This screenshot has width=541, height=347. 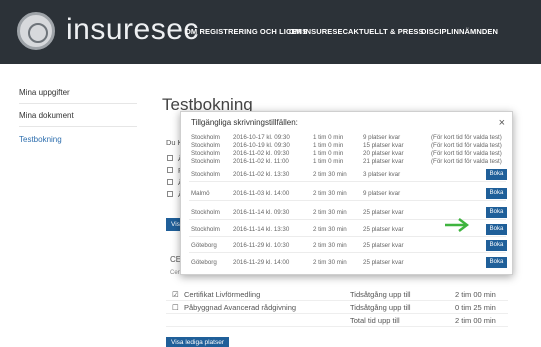 What do you see at coordinates (261, 161) in the screenshot?
I see `session-datetime: 2016-11-02 kl. 11:00` at bounding box center [261, 161].